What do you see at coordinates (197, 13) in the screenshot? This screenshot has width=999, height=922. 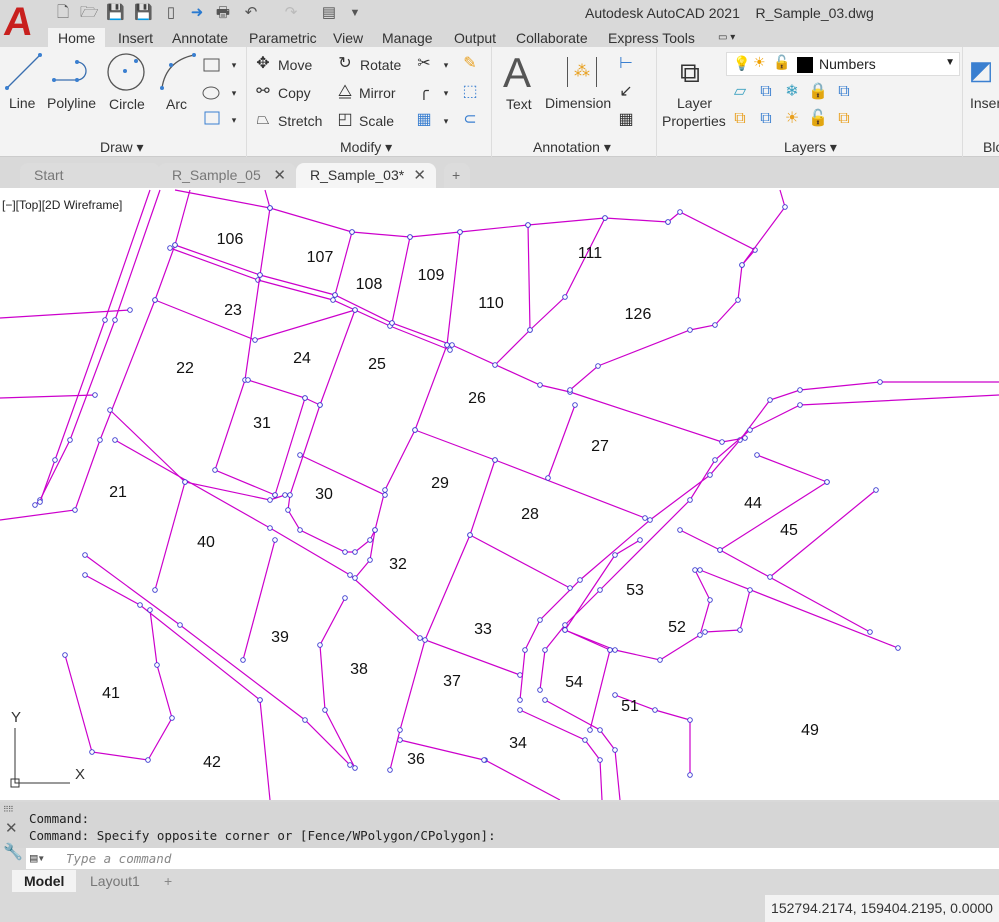 I see `share-icon: ➜` at bounding box center [197, 13].